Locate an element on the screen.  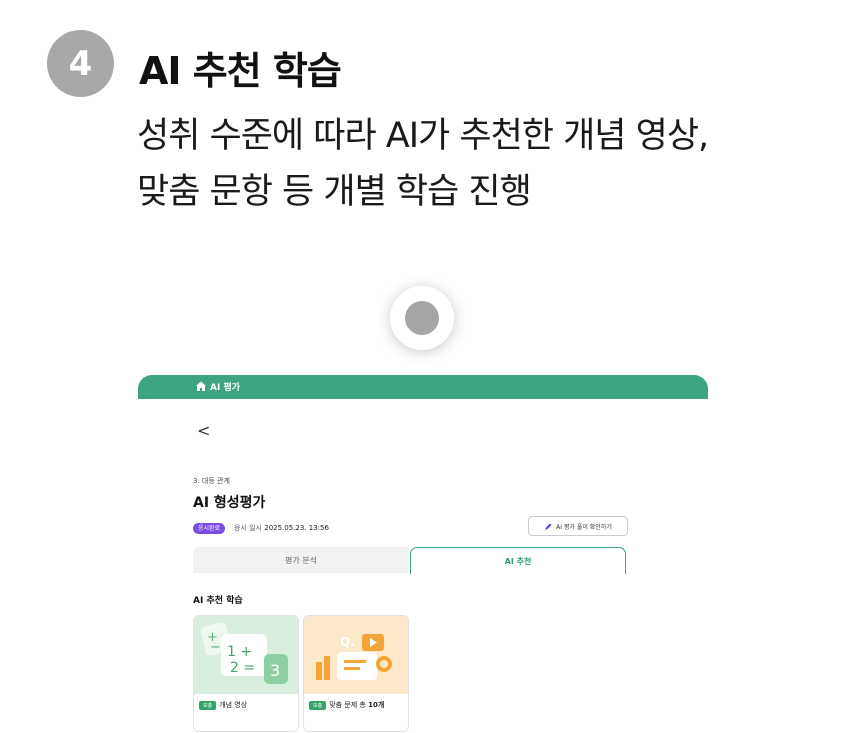
page-title: AI 형성평가 is located at coordinates (229, 503).